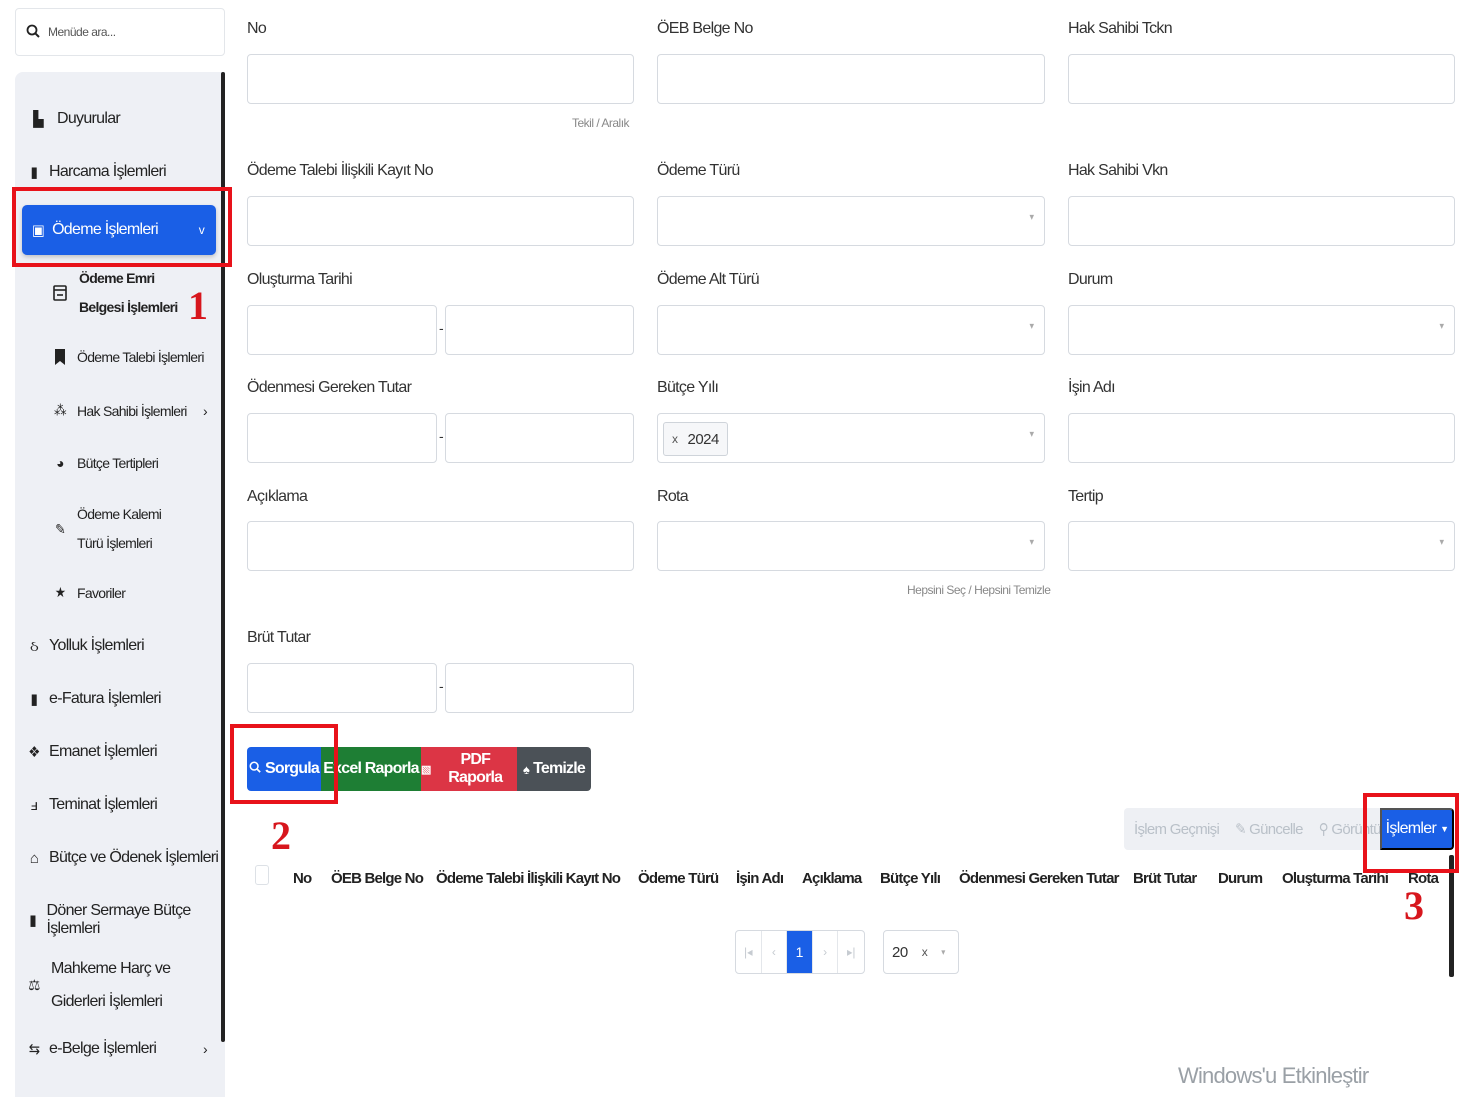 Image resolution: width=1459 pixels, height=1097 pixels. What do you see at coordinates (440, 546) in the screenshot?
I see `aciklama-field` at bounding box center [440, 546].